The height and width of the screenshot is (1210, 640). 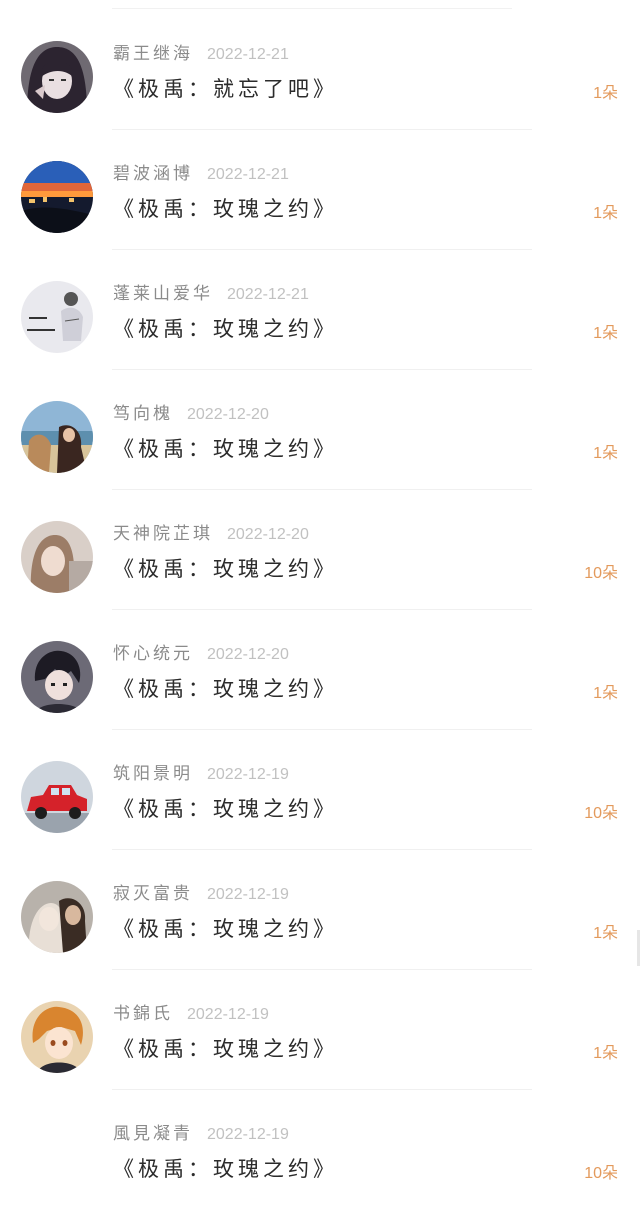 What do you see at coordinates (153, 174) in the screenshot?
I see `user-name: 碧波涵博` at bounding box center [153, 174].